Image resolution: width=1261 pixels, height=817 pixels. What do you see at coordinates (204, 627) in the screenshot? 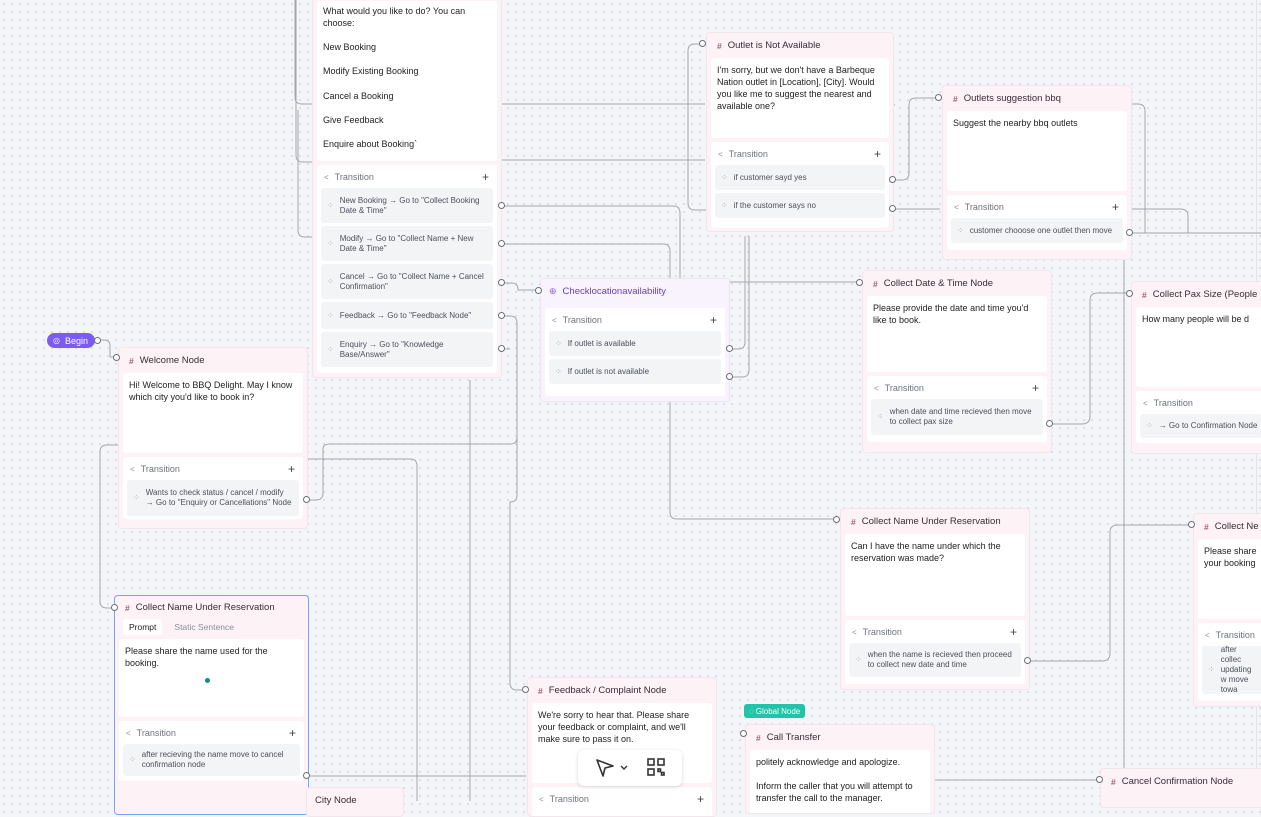
I see `tab-static-sentence: Static Sentence` at bounding box center [204, 627].